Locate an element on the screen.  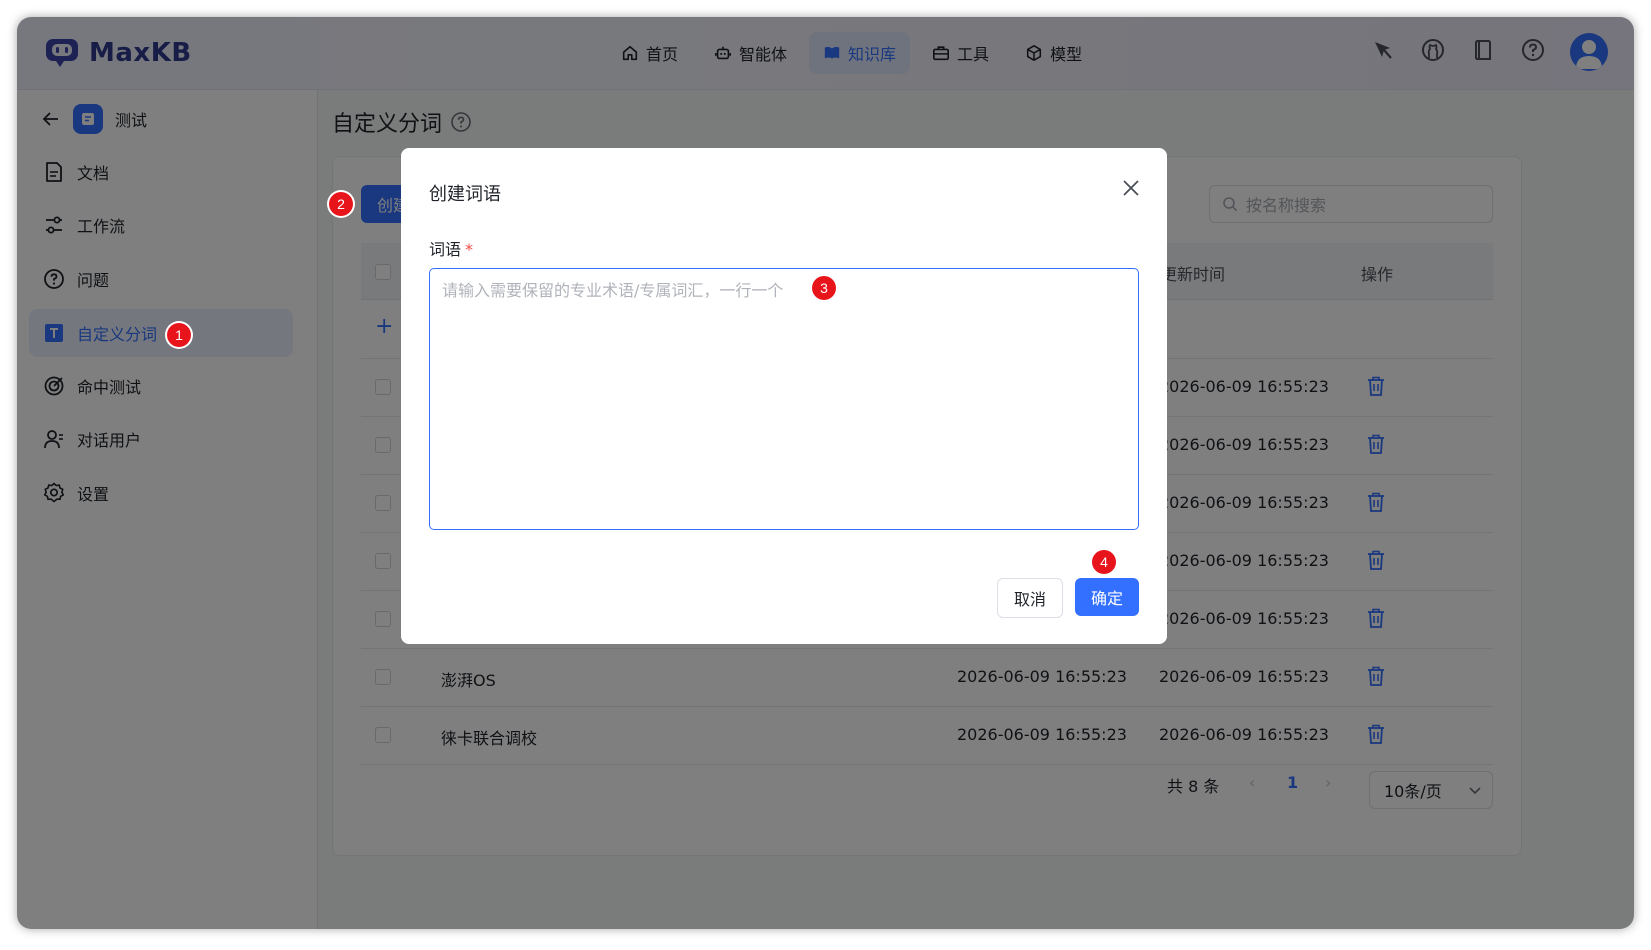
confirm-button: 确定 is located at coordinates (1107, 597).